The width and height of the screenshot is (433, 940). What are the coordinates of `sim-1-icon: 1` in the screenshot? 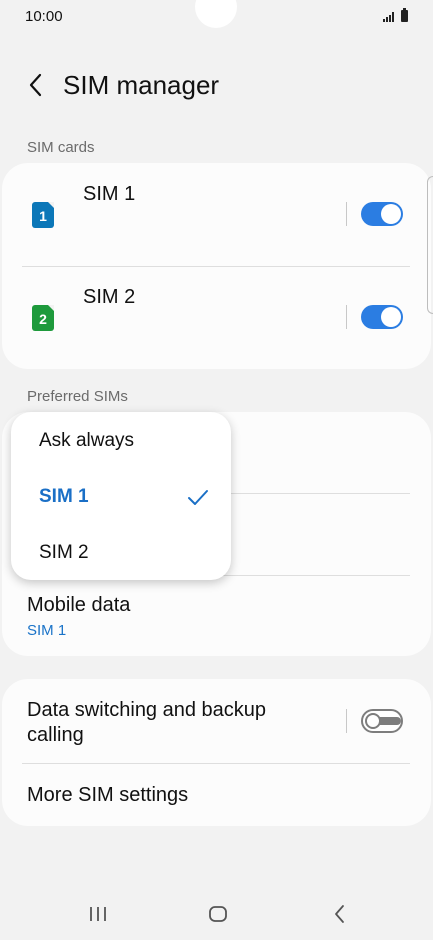 It's located at (43, 215).